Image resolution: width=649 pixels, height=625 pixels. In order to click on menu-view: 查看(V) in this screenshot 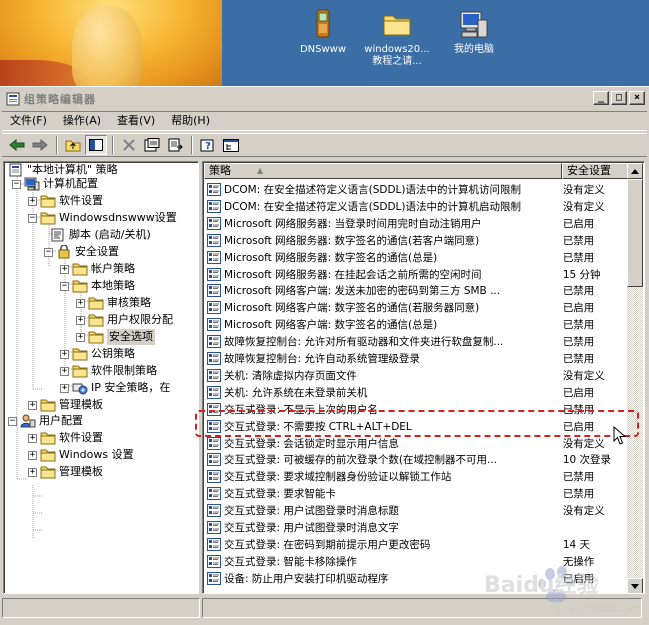, I will do `click(136, 121)`.